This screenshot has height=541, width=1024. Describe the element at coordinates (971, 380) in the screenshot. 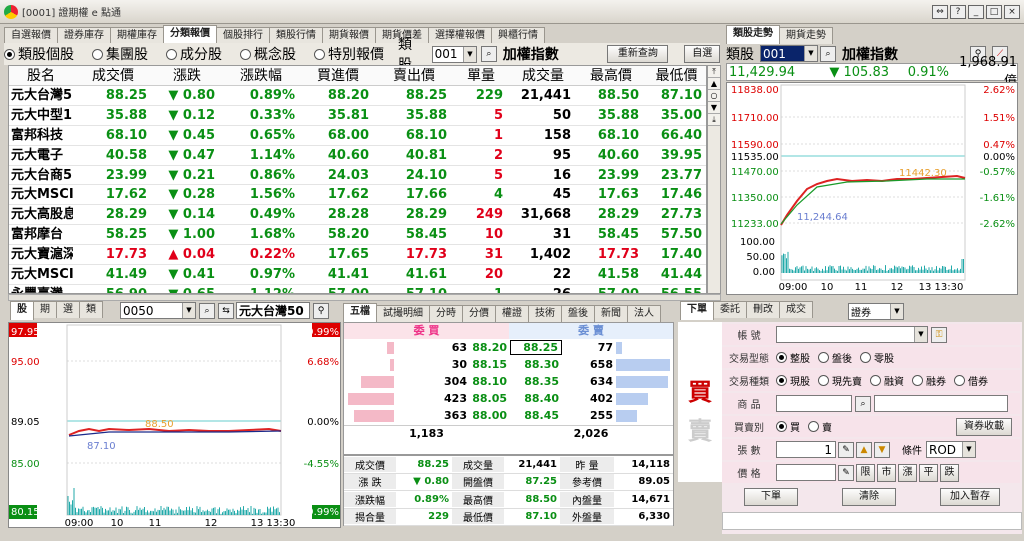

I see `trade-kind-radio-4: 借券` at that location.